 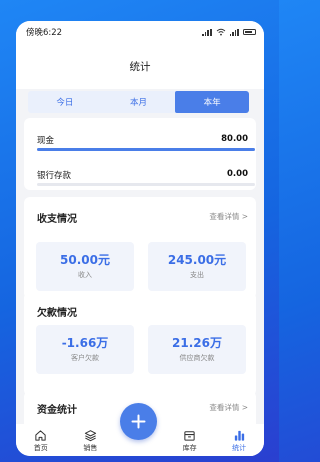 I want to click on tab-today: 今日, so click(x=65, y=102).